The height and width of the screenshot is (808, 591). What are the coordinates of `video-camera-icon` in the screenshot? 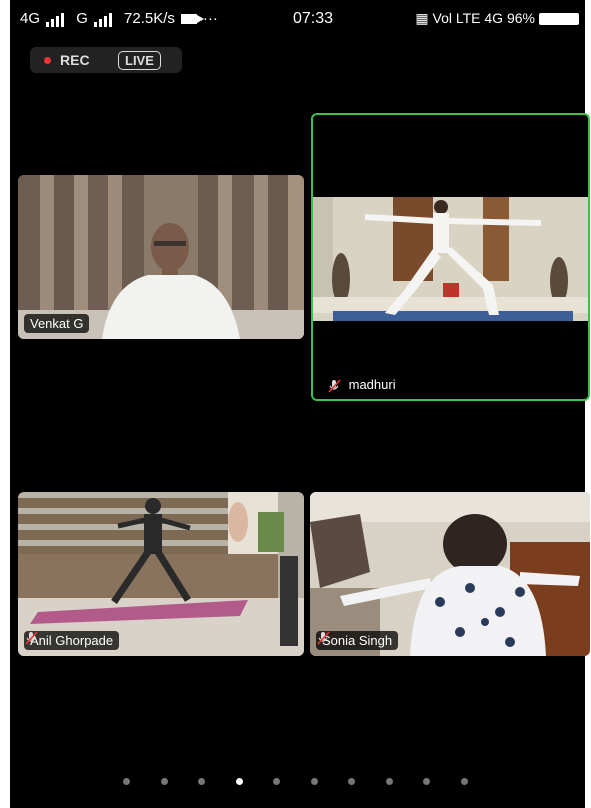 It's located at (192, 19).